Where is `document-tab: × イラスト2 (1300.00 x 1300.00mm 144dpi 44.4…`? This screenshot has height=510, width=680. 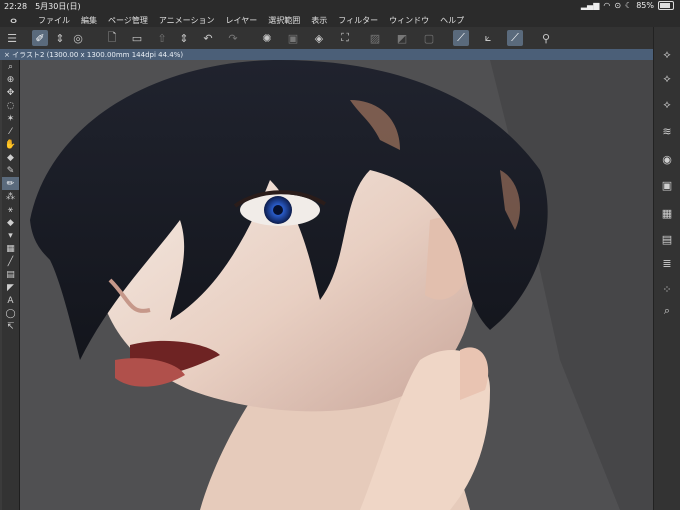
document-tab: × イラスト2 (1300.00 x 1300.00mm 144dpi 44.4… is located at coordinates (327, 54).